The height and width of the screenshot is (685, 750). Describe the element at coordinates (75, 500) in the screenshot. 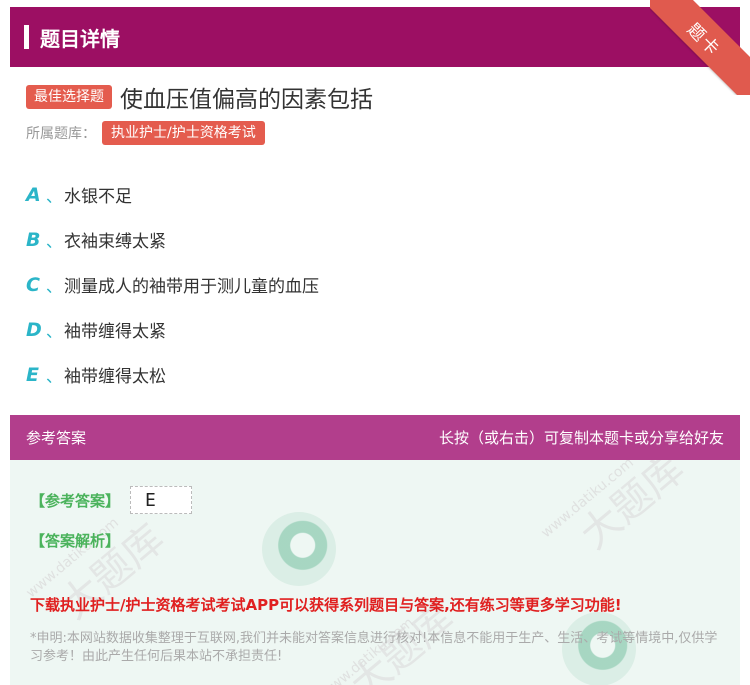

I see `answer-label: 【参考答案】` at that location.